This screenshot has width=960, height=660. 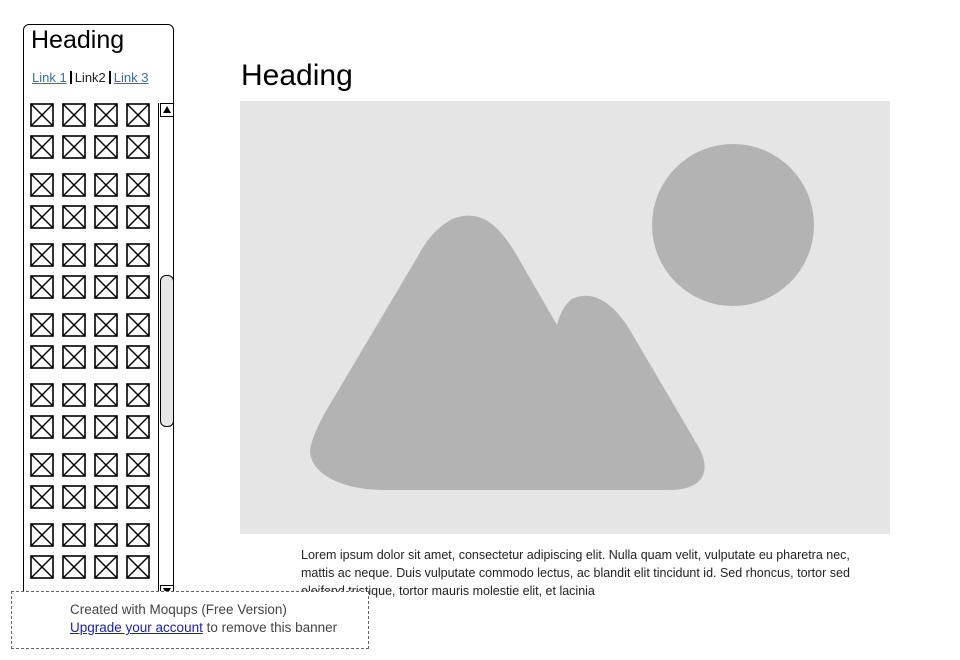 I want to click on sidebar-scrollbar, so click(x=165, y=353).